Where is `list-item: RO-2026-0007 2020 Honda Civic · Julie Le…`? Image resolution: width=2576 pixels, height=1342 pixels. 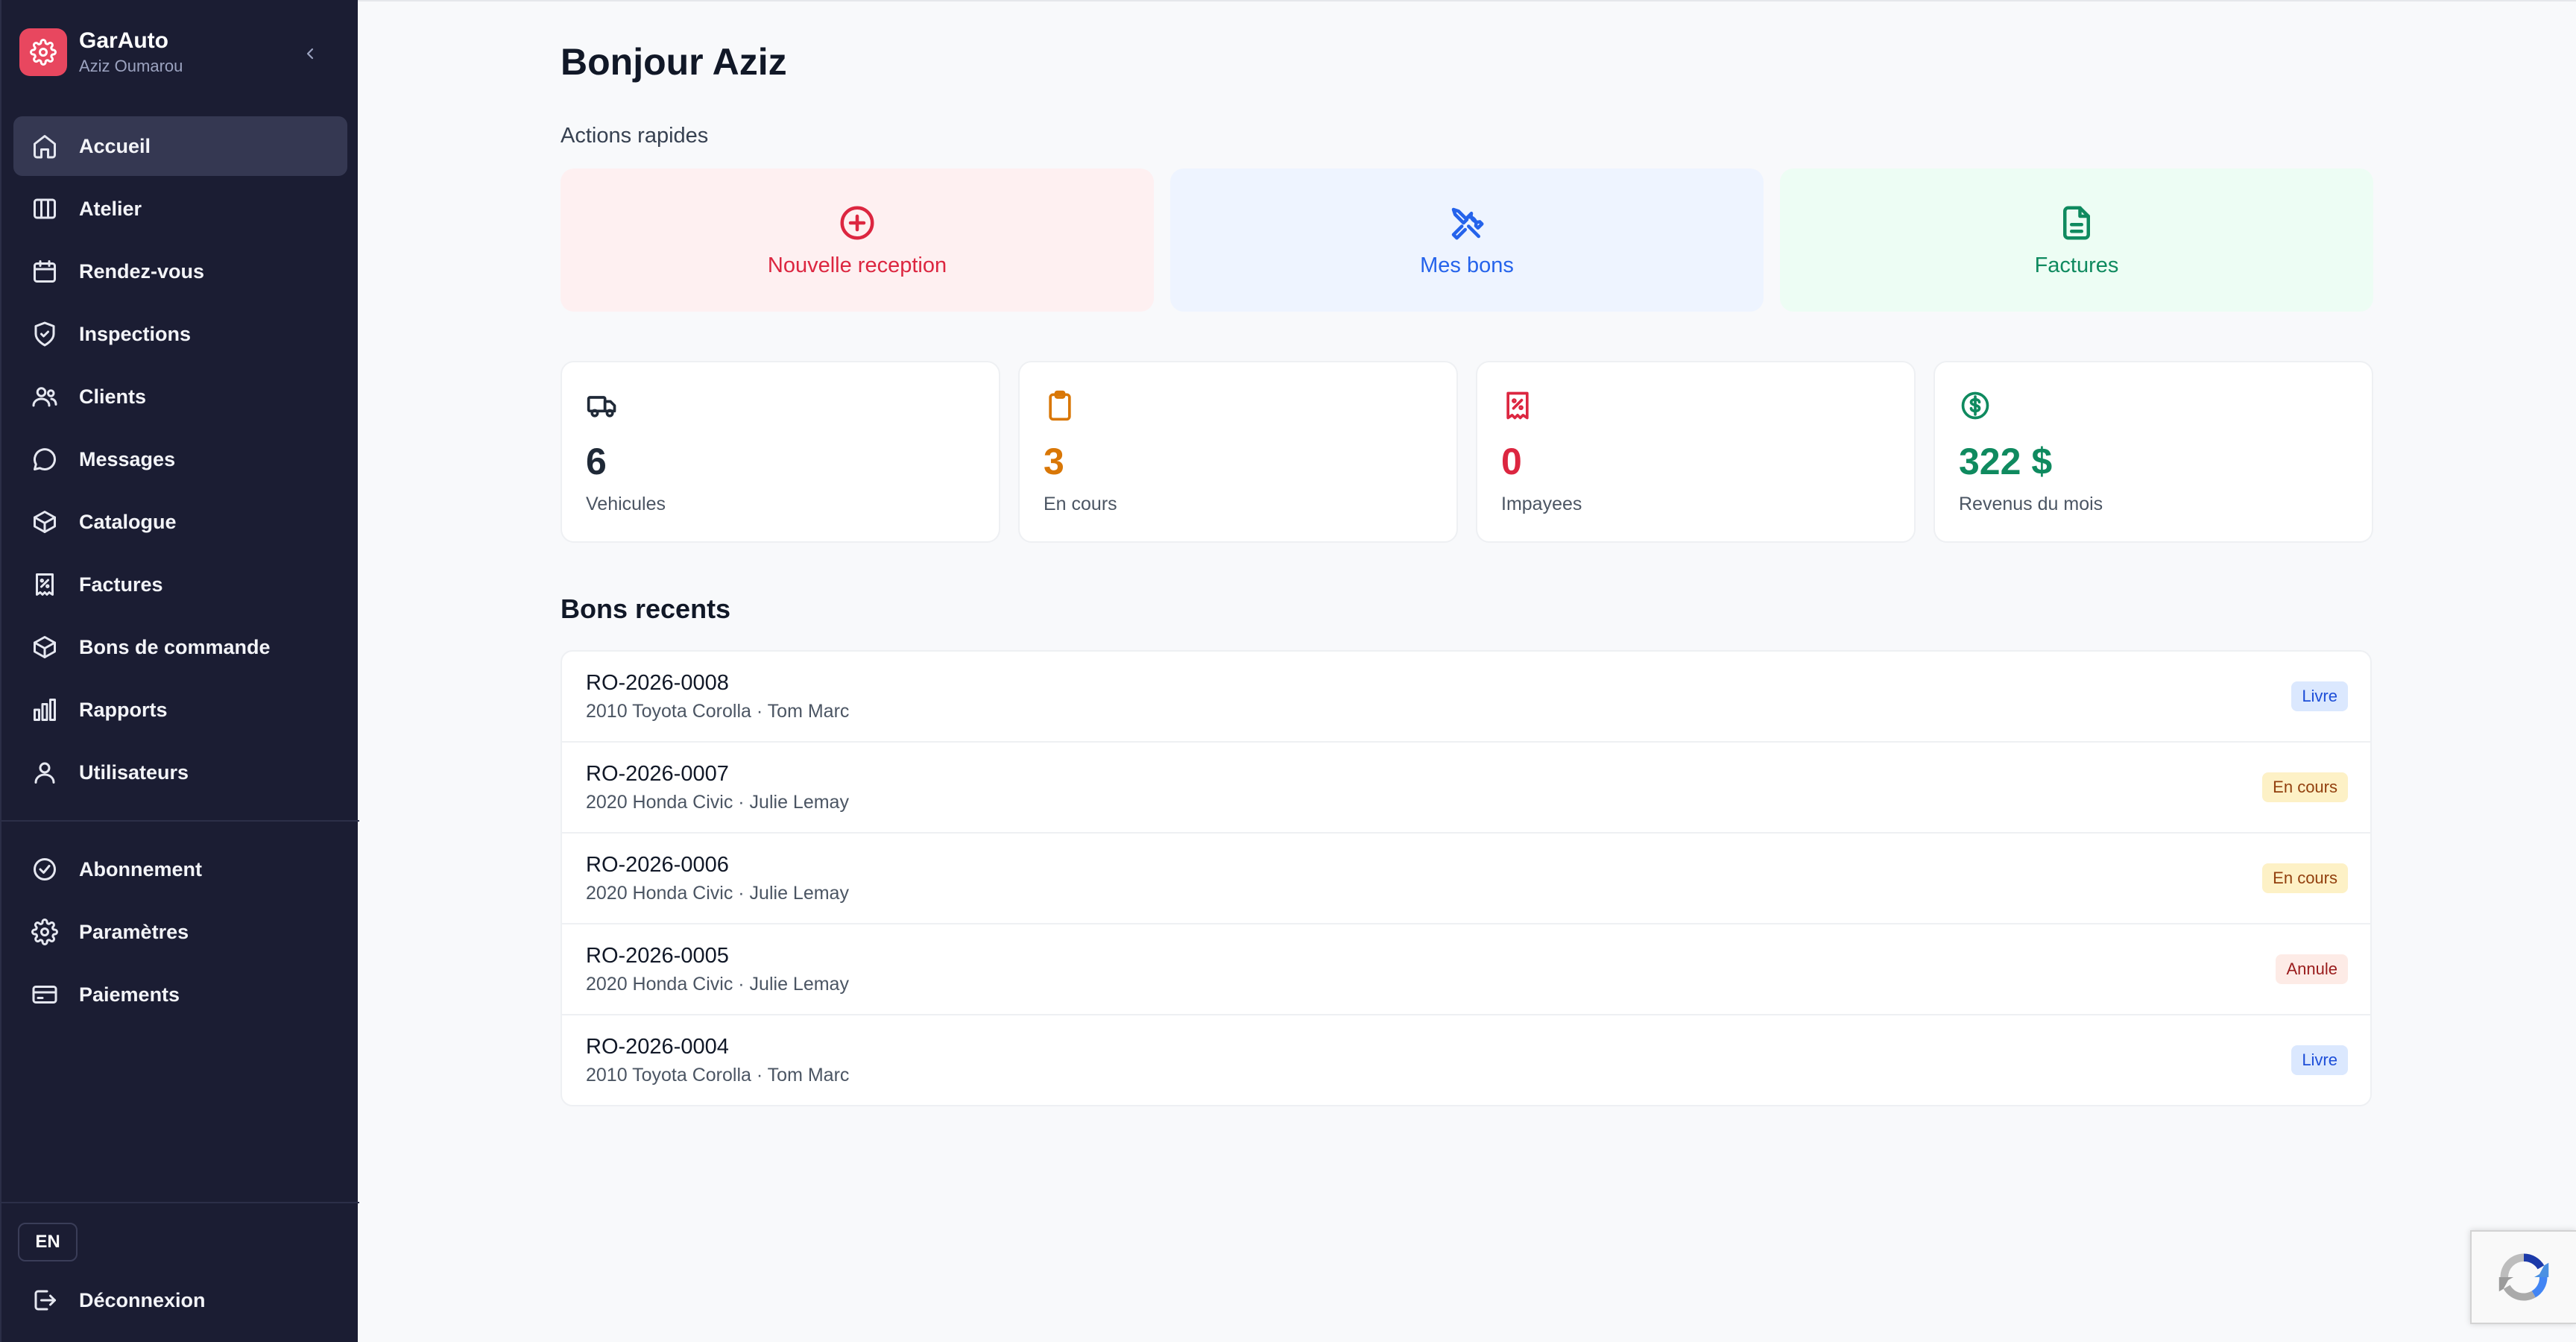
list-item: RO-2026-0007 2020 Honda Civic · Julie Le… is located at coordinates (1466, 788).